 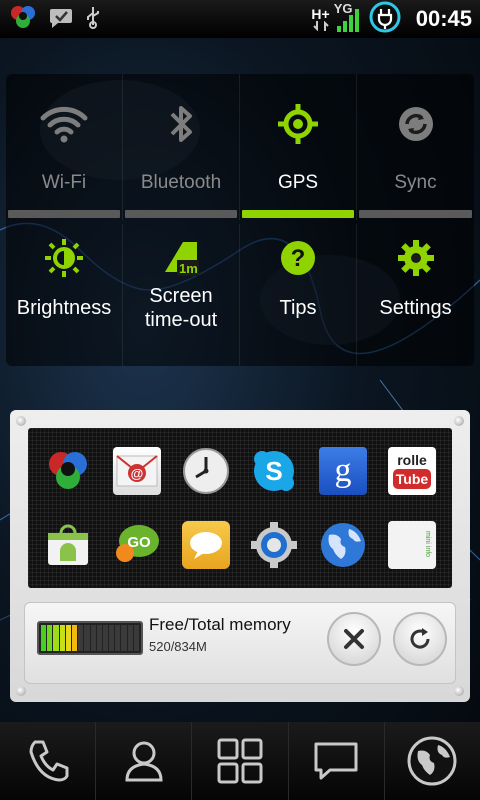 I want to click on toggle-bluetooth: Bluetooth, so click(x=181, y=147).